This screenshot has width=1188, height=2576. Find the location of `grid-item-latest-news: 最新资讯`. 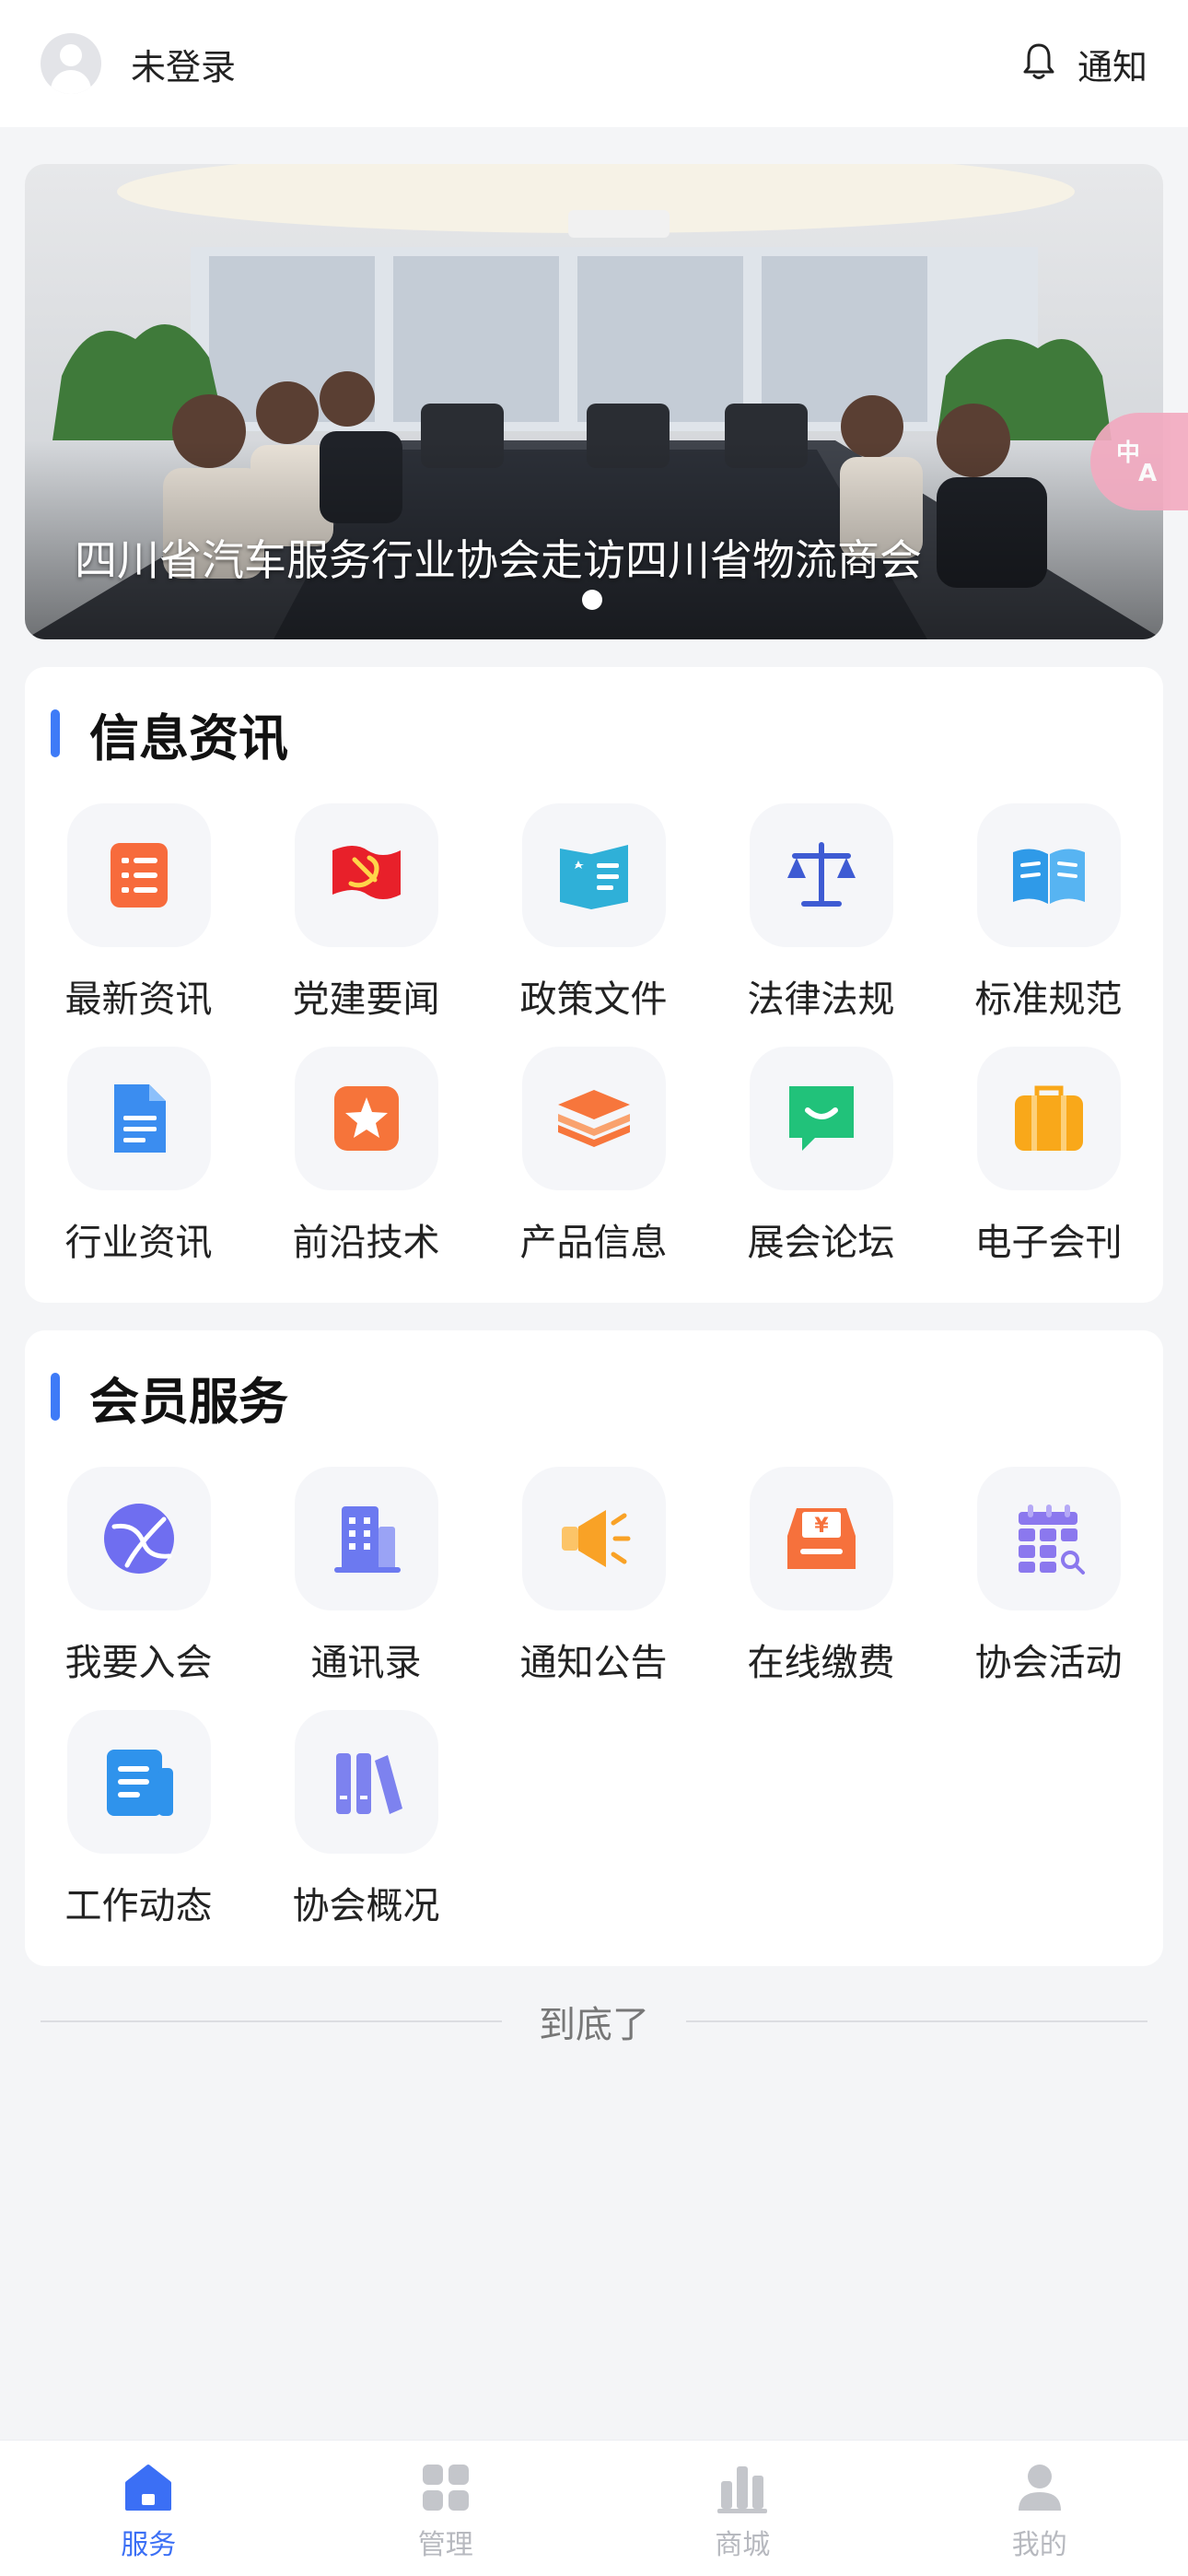

grid-item-latest-news: 最新资讯 is located at coordinates (138, 918).